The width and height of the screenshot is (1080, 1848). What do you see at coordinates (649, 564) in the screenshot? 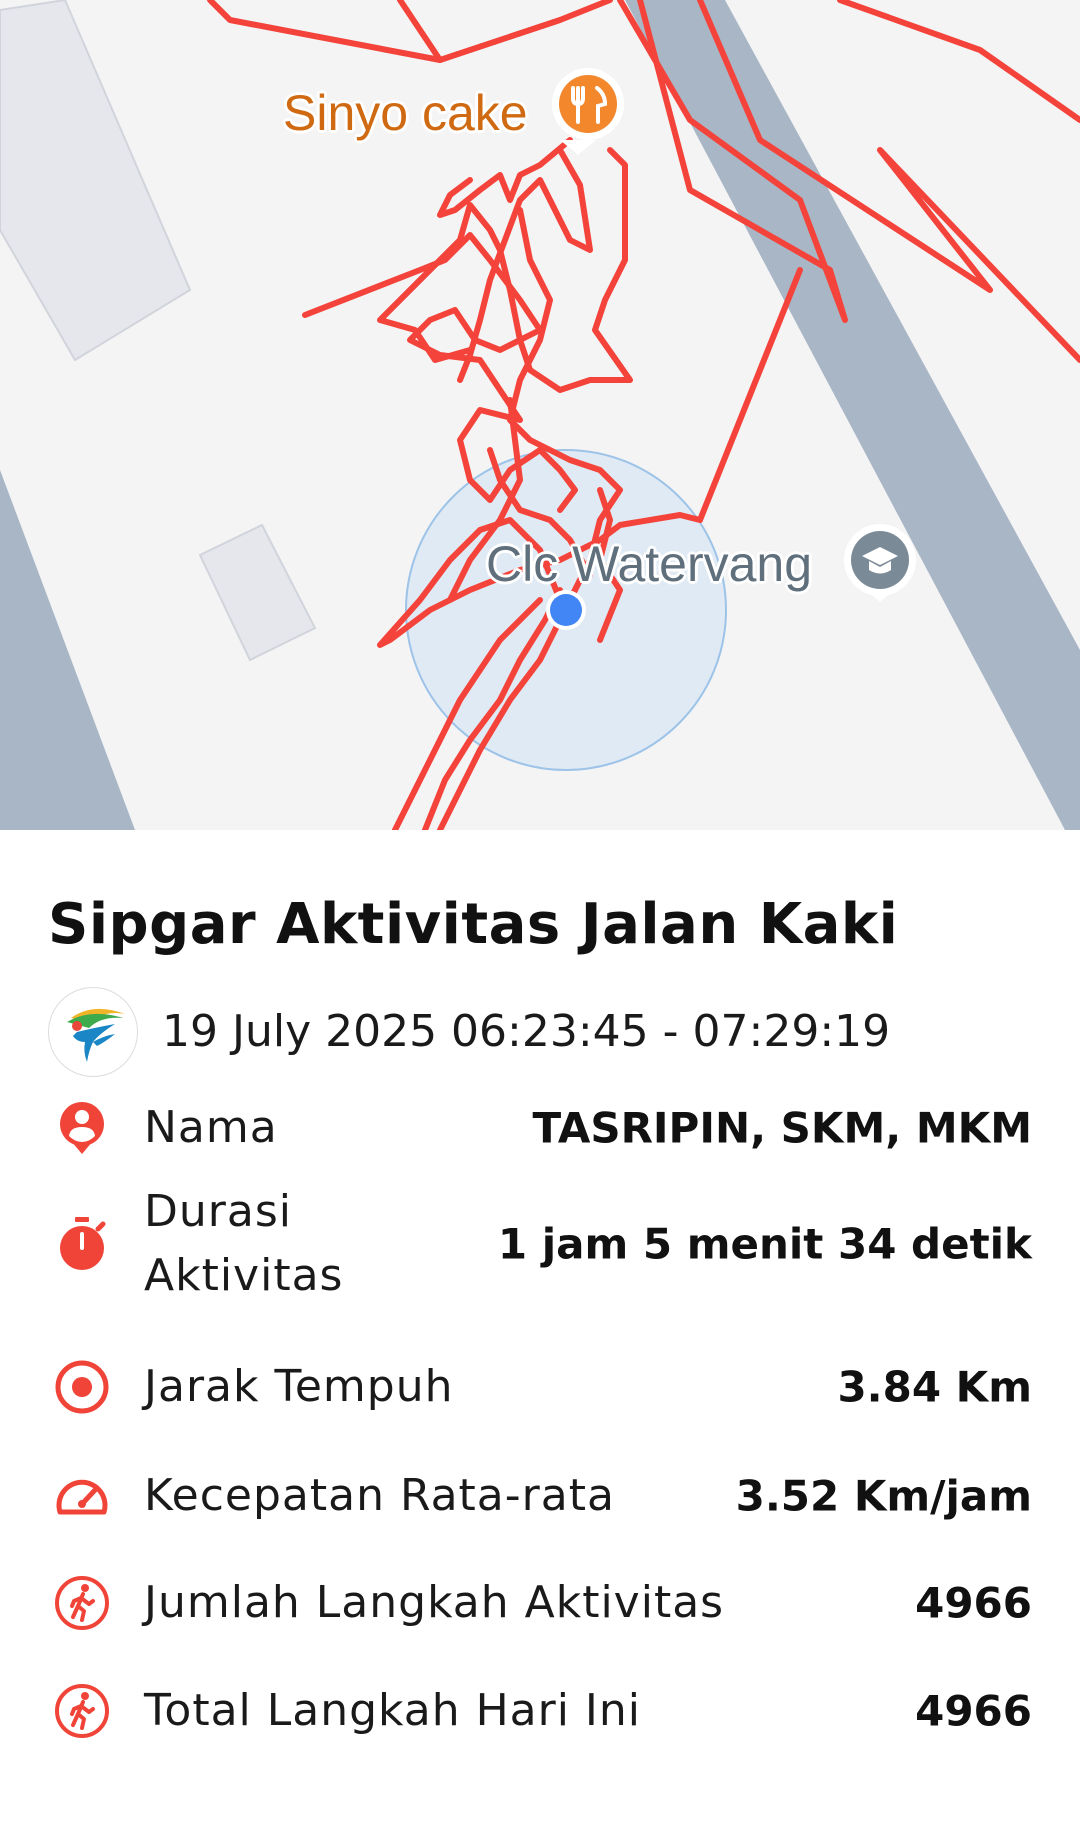
I see `poi-label-school: Clc Watervang` at bounding box center [649, 564].